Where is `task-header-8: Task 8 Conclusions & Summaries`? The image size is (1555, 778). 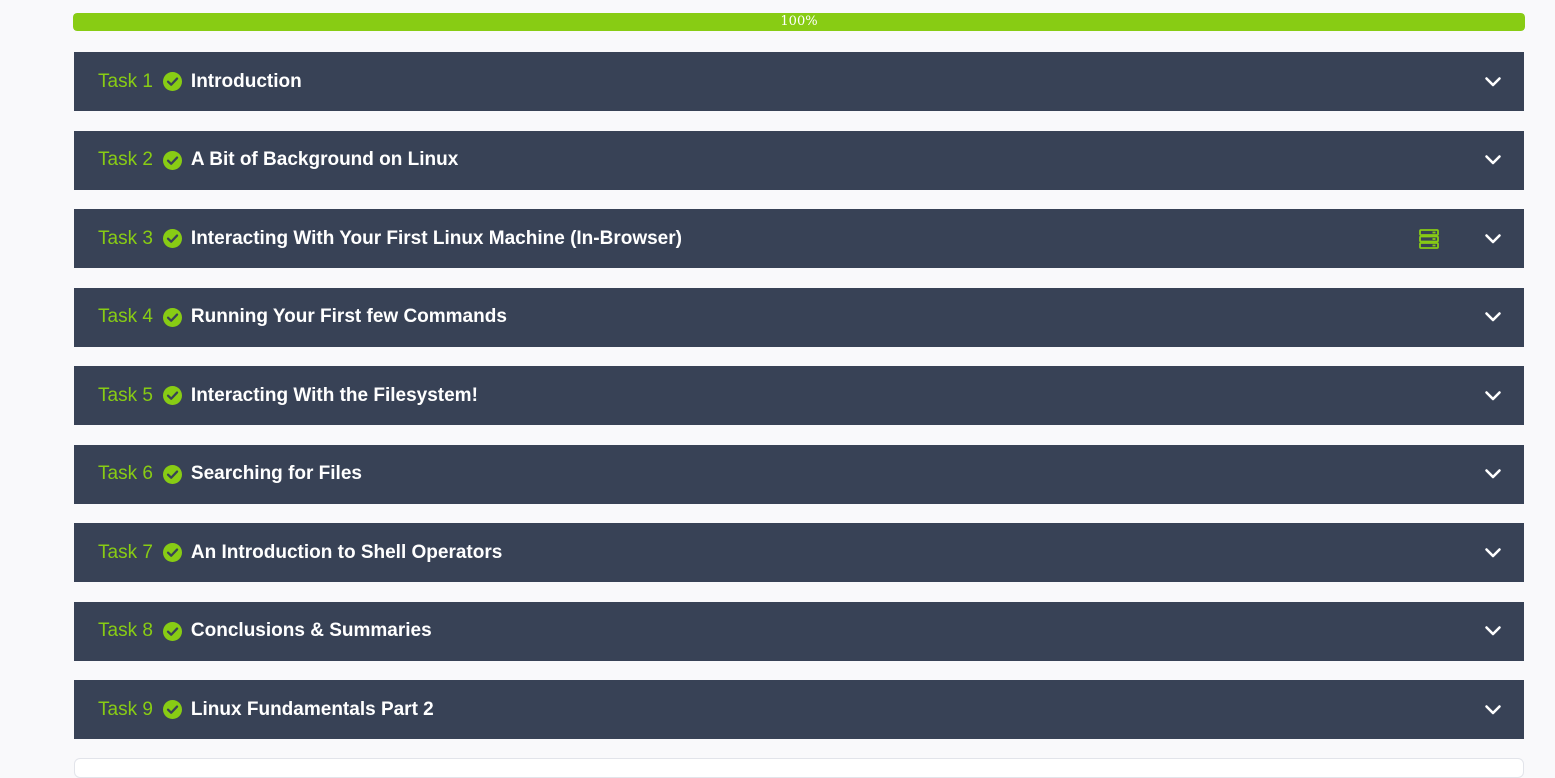 task-header-8: Task 8 Conclusions & Summaries is located at coordinates (799, 631).